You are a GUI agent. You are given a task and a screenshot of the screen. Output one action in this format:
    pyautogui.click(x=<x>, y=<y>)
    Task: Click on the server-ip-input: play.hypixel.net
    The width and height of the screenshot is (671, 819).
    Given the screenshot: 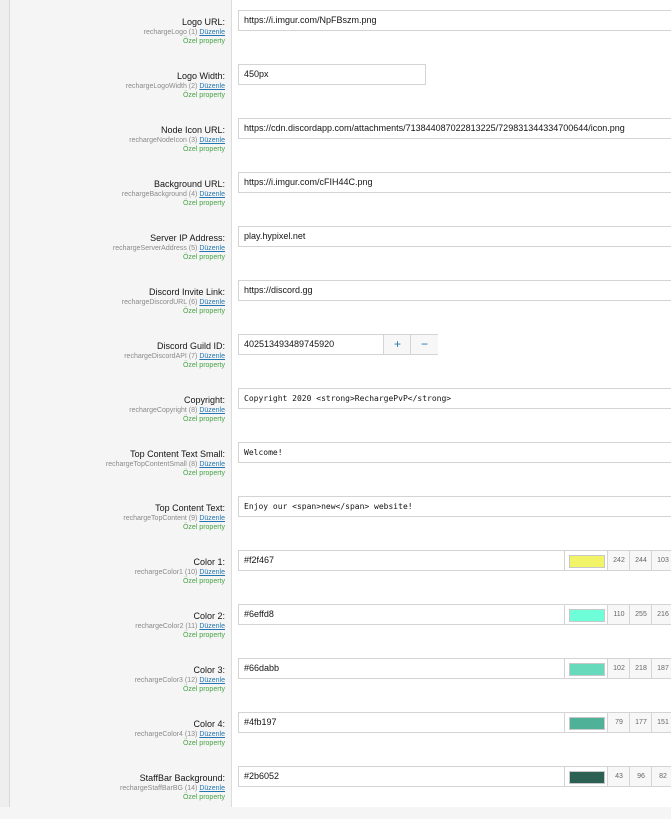 What is the action you would take?
    pyautogui.click(x=454, y=236)
    